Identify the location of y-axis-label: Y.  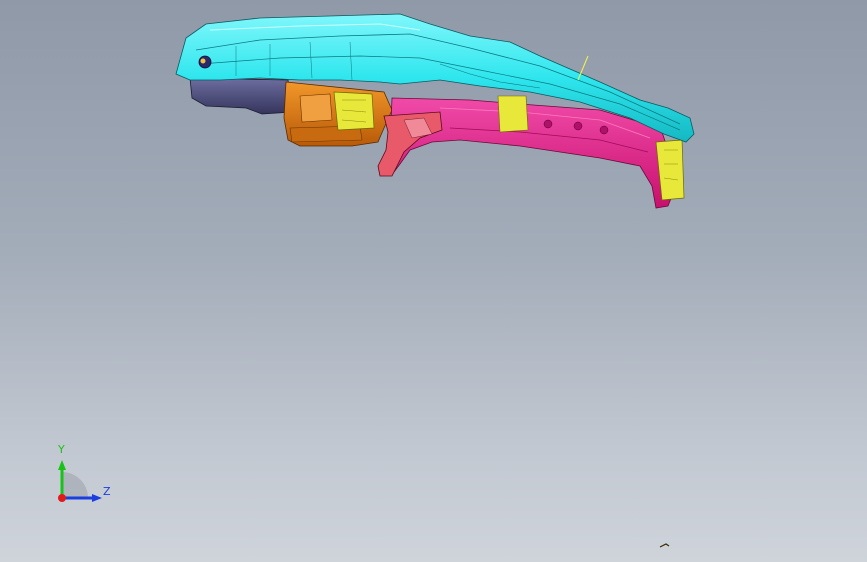
(61, 449).